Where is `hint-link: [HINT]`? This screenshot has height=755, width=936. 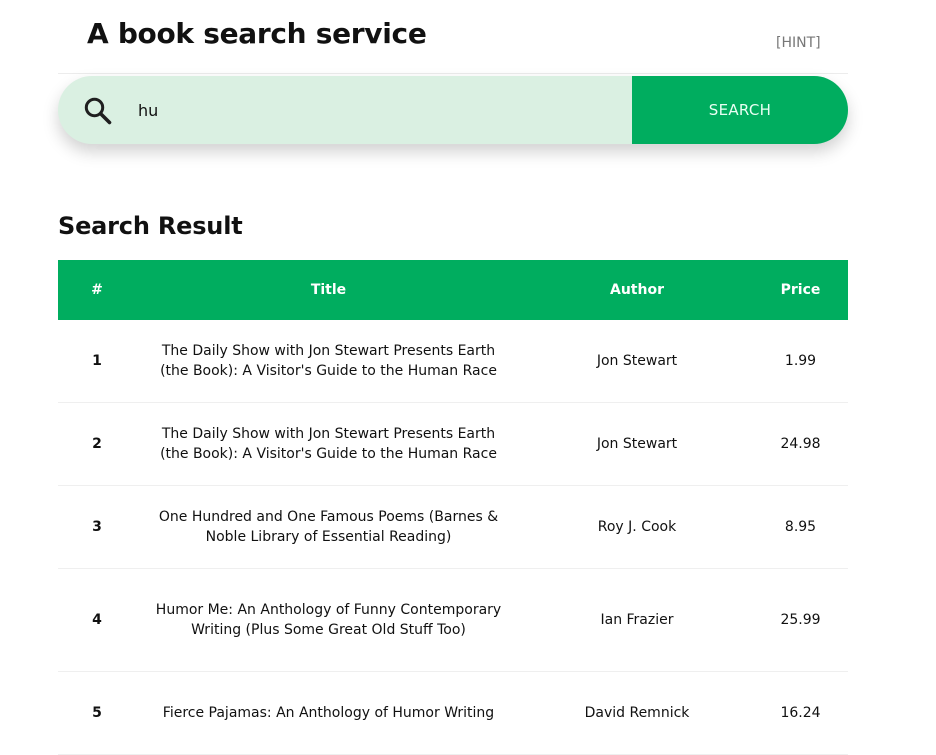 hint-link: [HINT] is located at coordinates (798, 43).